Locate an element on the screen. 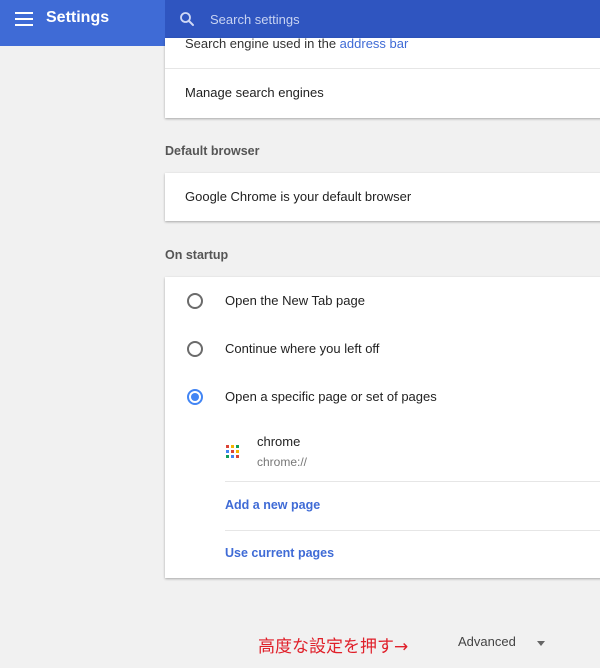 The image size is (600, 668). header-left: Settings is located at coordinates (82, 19).